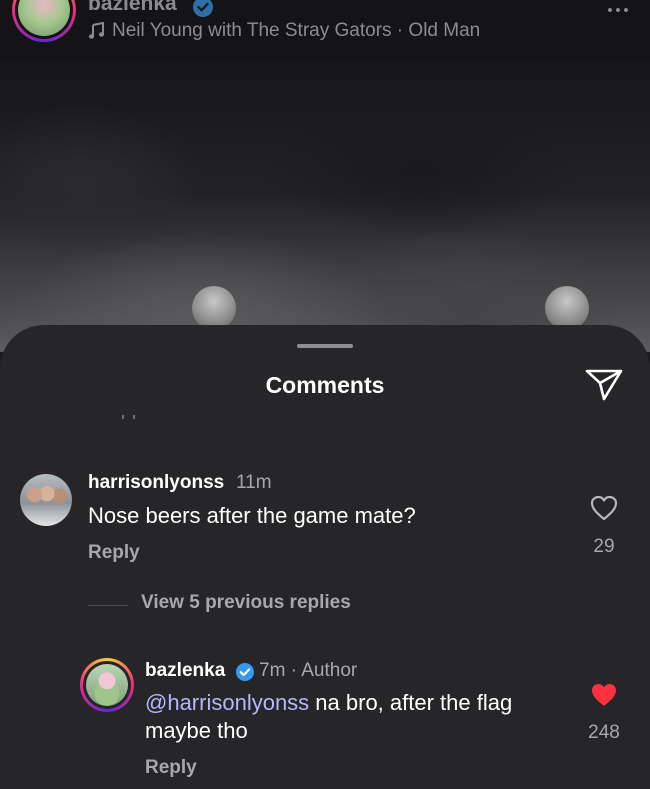  I want to click on music-note-icon, so click(96, 30).